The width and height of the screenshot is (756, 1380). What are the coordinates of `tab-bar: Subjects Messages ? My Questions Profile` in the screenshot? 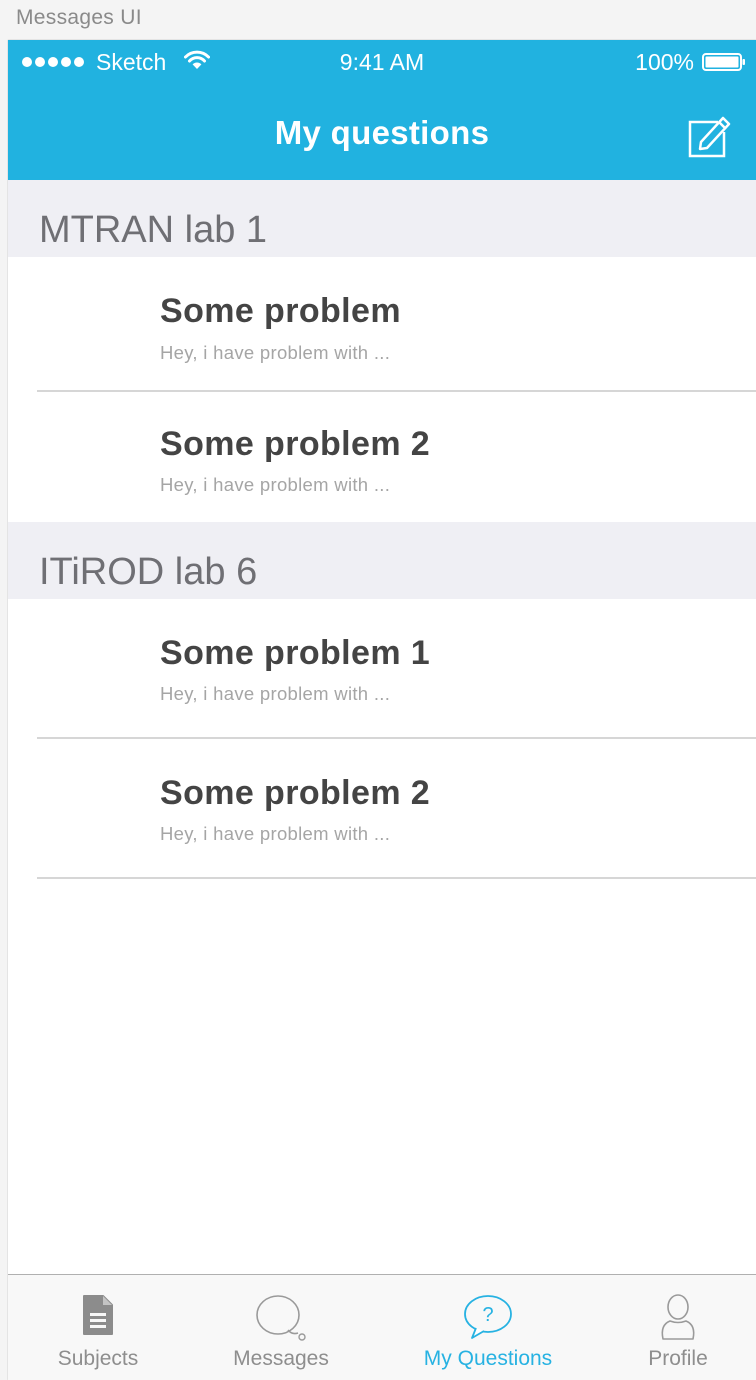 It's located at (382, 1327).